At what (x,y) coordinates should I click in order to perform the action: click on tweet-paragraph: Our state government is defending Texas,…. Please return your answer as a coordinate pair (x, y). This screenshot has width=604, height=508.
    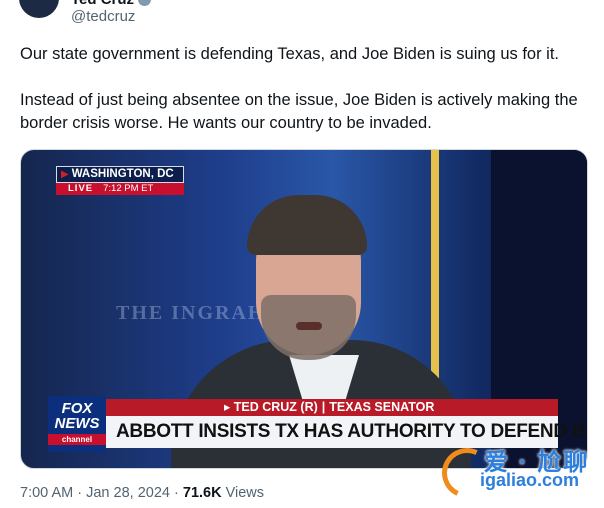
    Looking at the image, I should click on (290, 54).